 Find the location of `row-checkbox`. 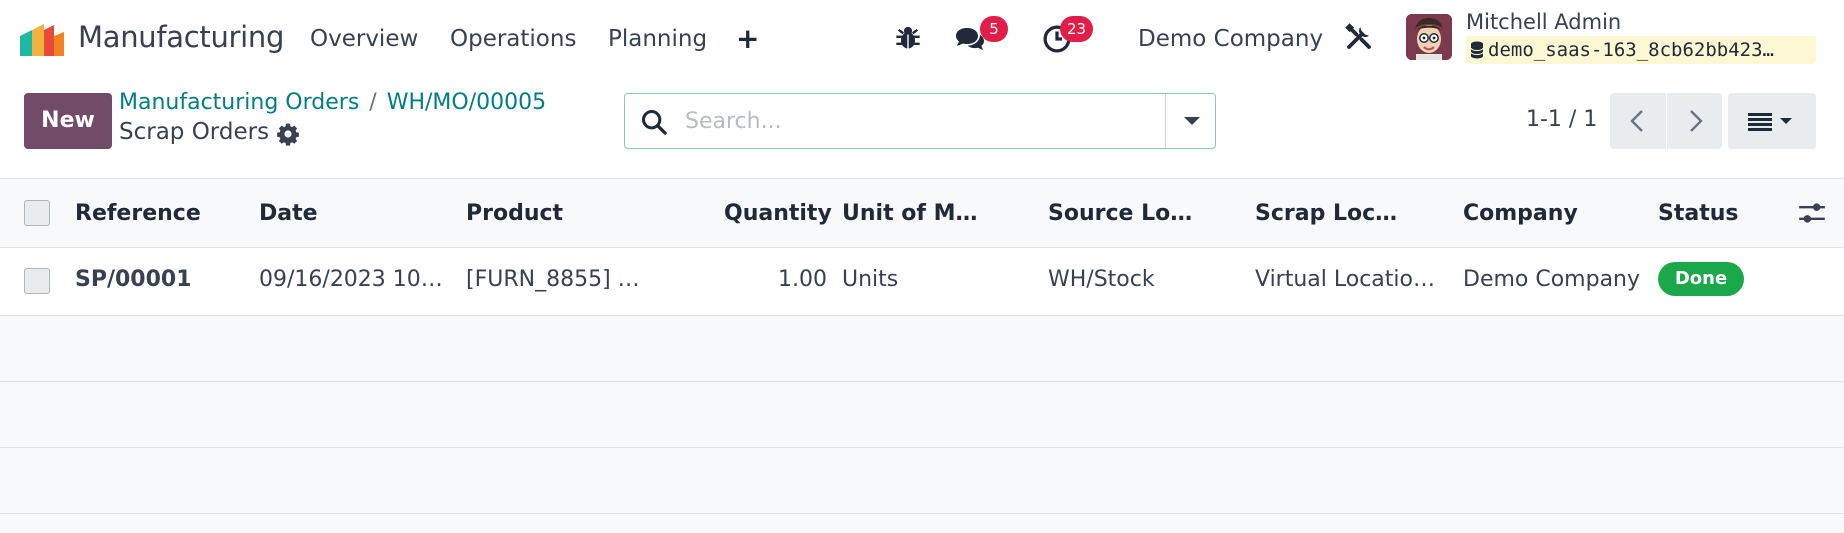

row-checkbox is located at coordinates (37, 281).